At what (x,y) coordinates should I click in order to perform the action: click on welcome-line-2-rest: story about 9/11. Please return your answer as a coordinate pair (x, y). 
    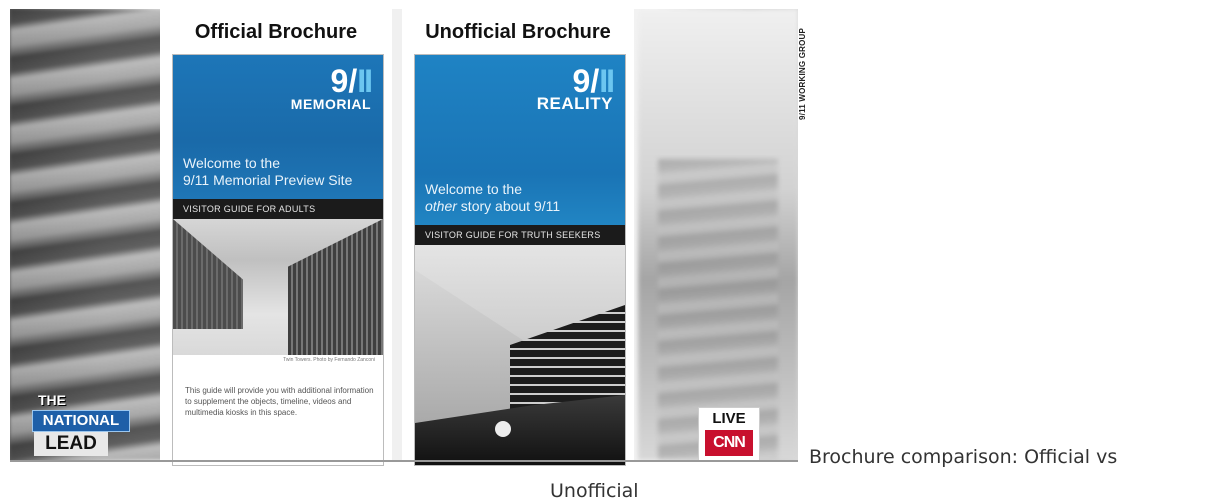
    Looking at the image, I should click on (508, 206).